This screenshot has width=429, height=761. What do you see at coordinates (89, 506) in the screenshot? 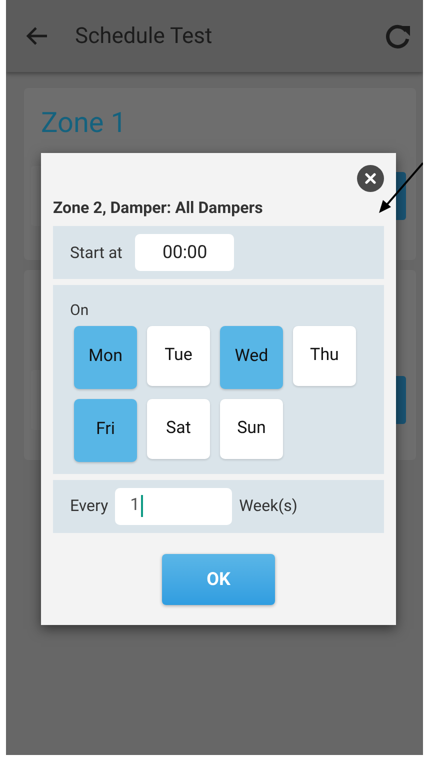
I see `every-label: Every` at bounding box center [89, 506].